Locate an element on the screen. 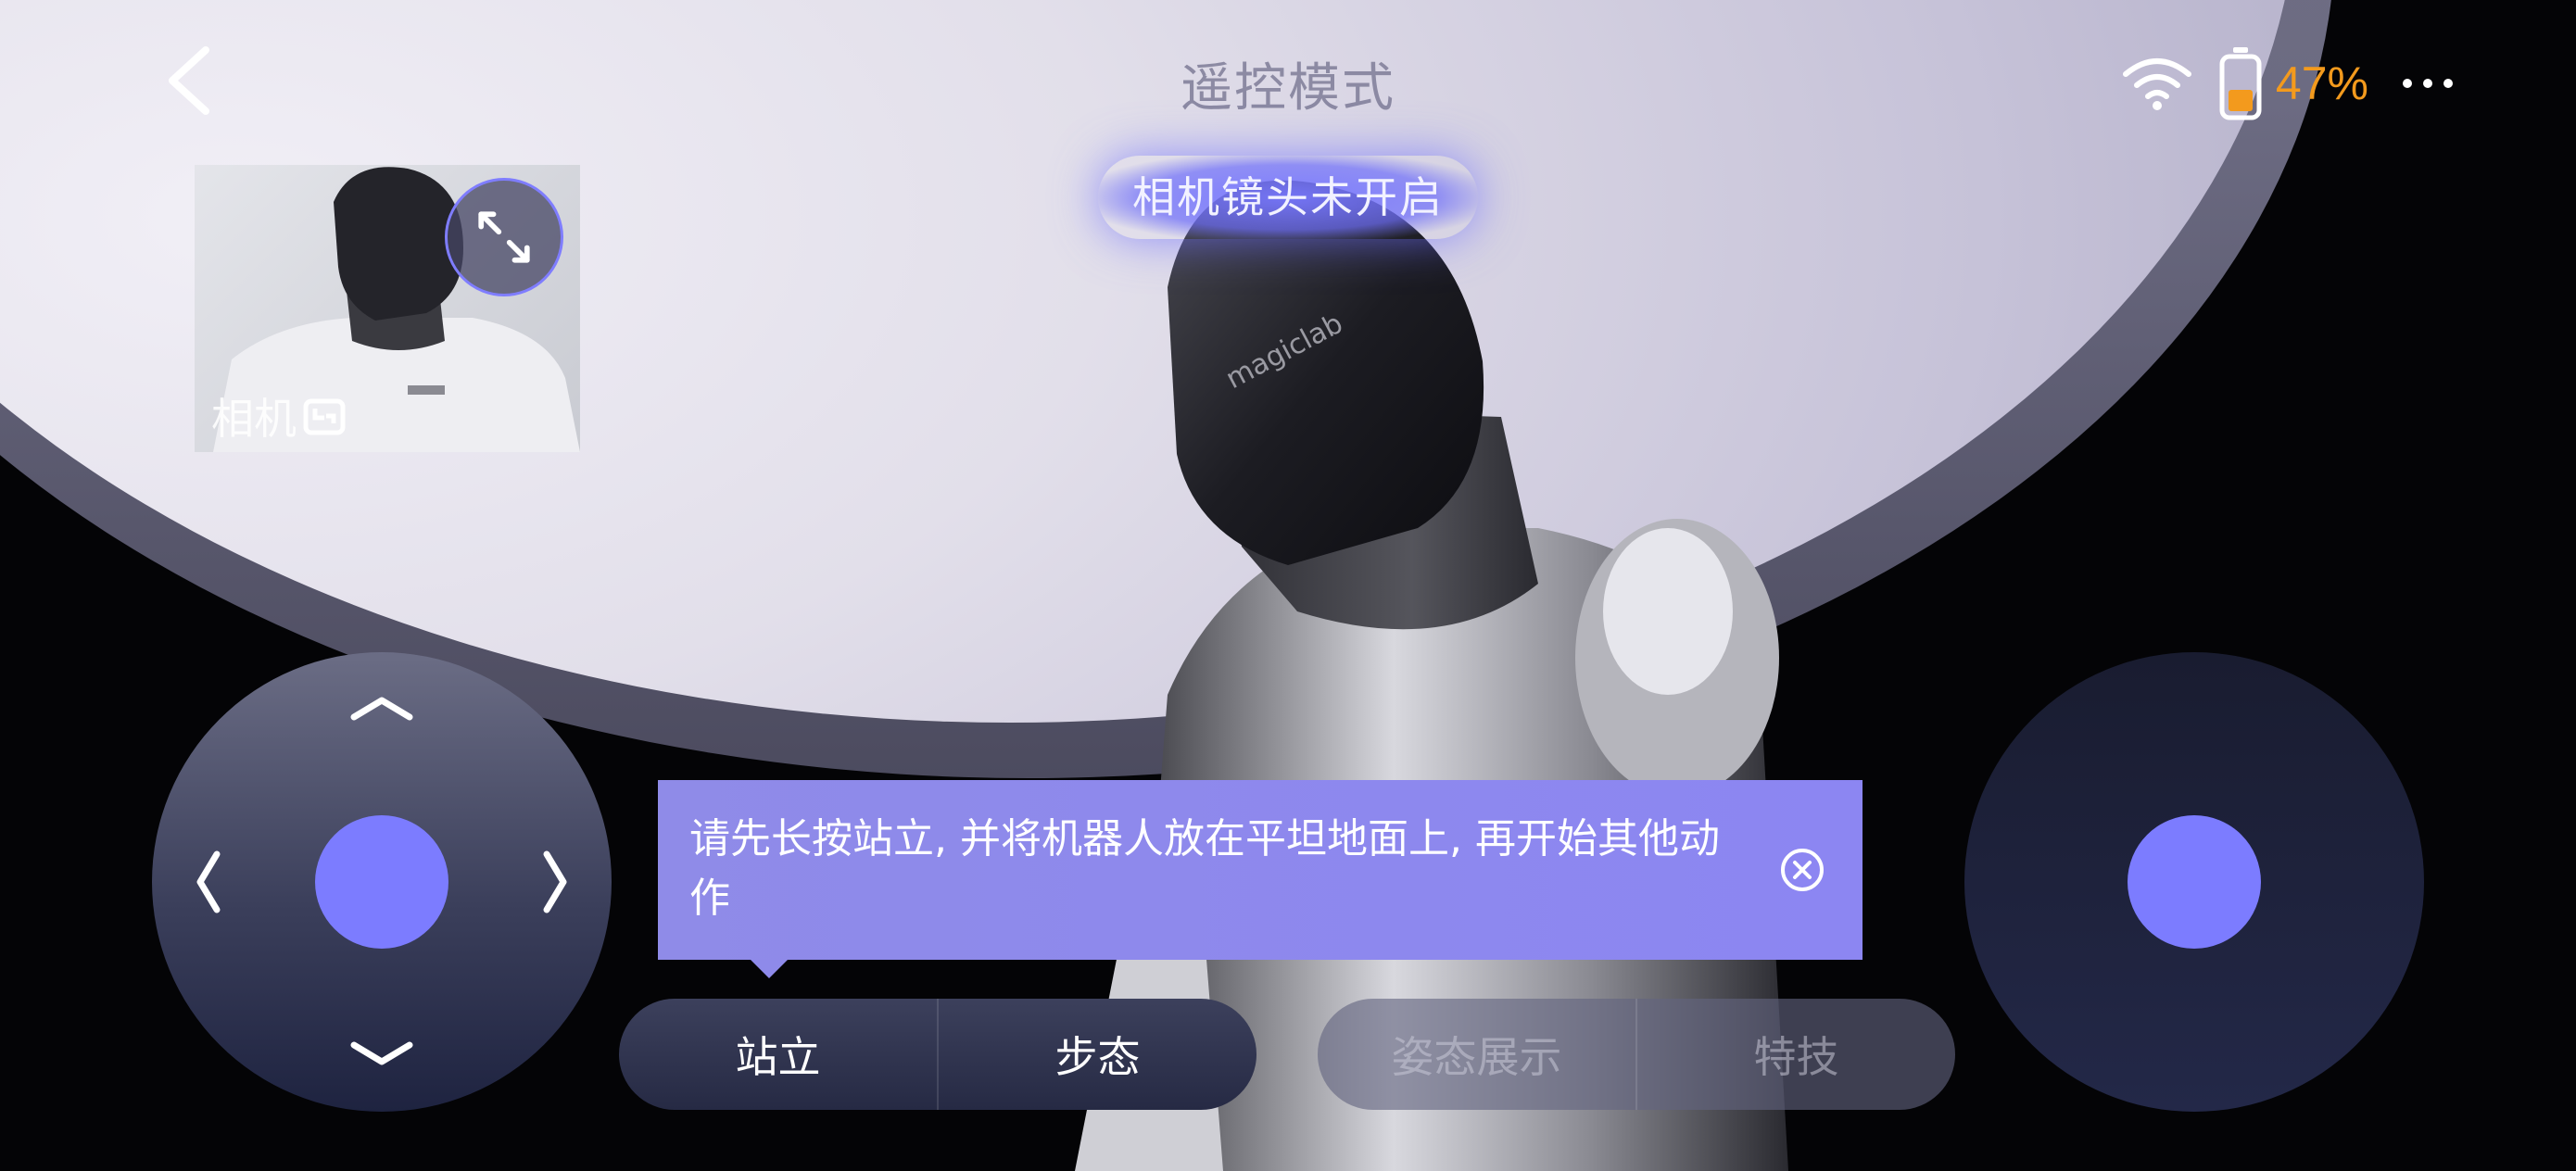 This screenshot has height=1171, width=2576. camera-label: 相机 is located at coordinates (279, 416).